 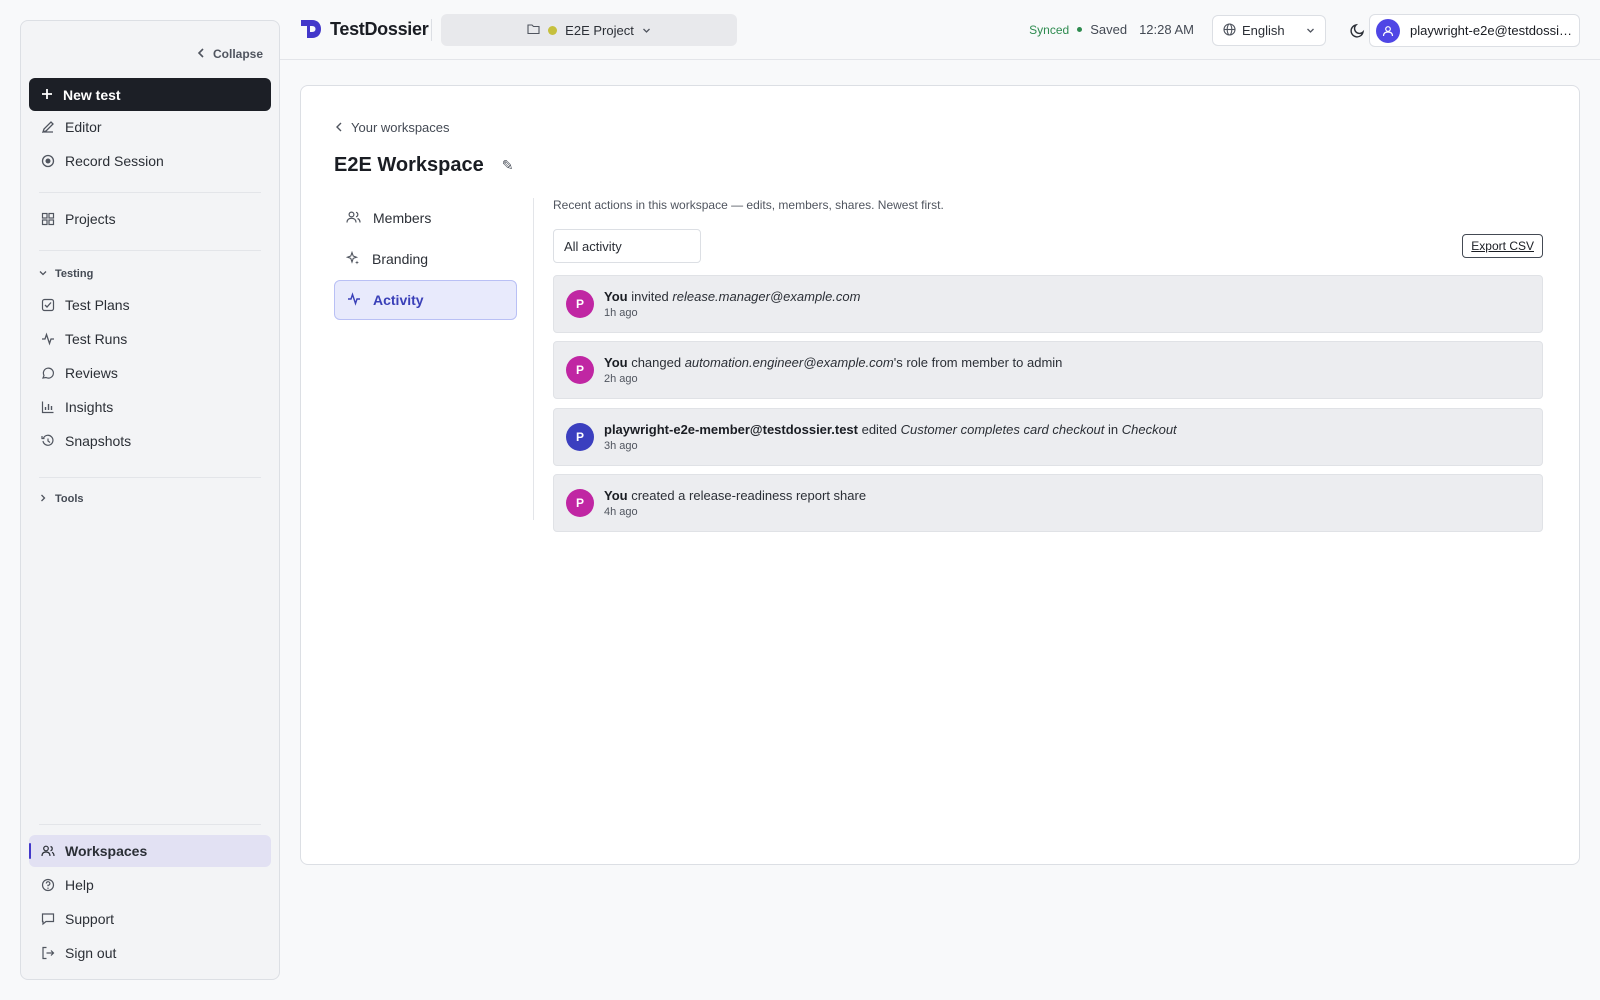 I want to click on tab-label: Activity, so click(x=398, y=300).